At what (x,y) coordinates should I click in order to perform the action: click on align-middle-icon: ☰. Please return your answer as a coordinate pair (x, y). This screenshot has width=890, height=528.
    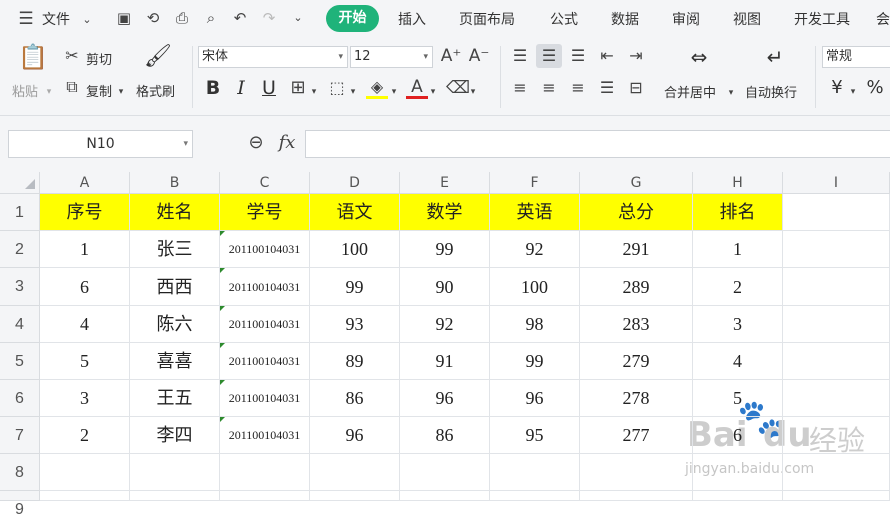
    Looking at the image, I should click on (549, 56).